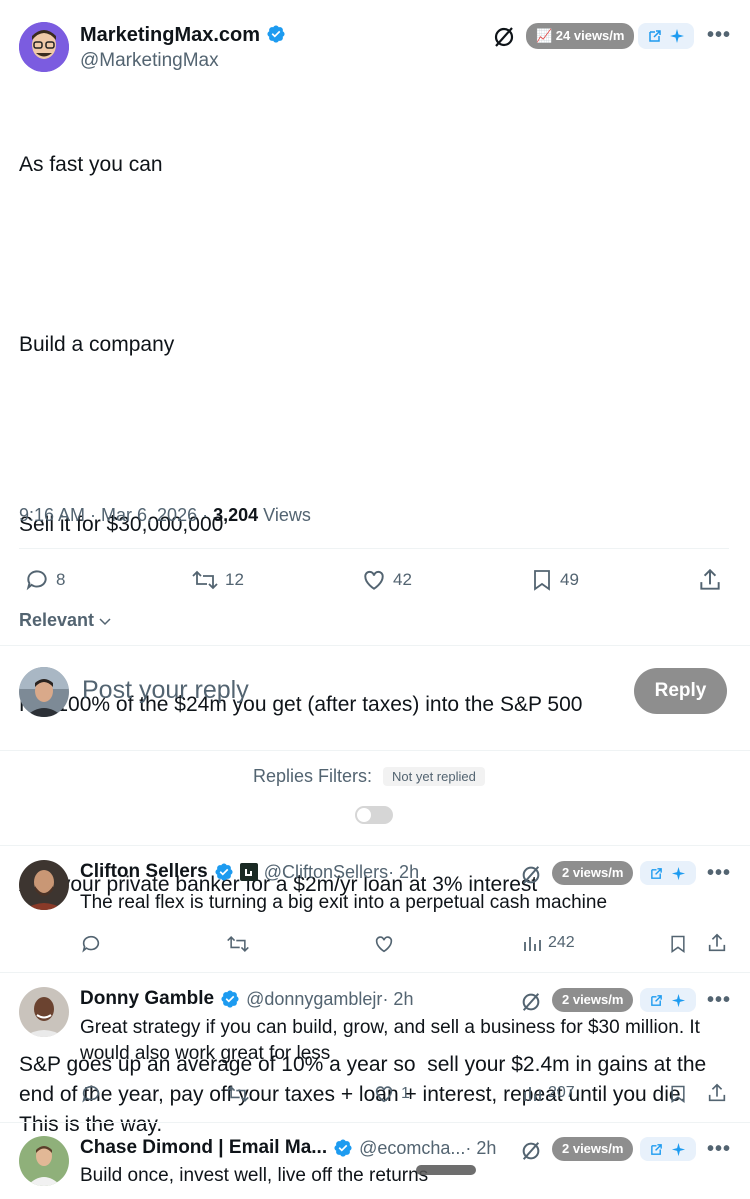 Image resolution: width=750 pixels, height=1199 pixels. I want to click on tweet-line: Build a company, so click(97, 344).